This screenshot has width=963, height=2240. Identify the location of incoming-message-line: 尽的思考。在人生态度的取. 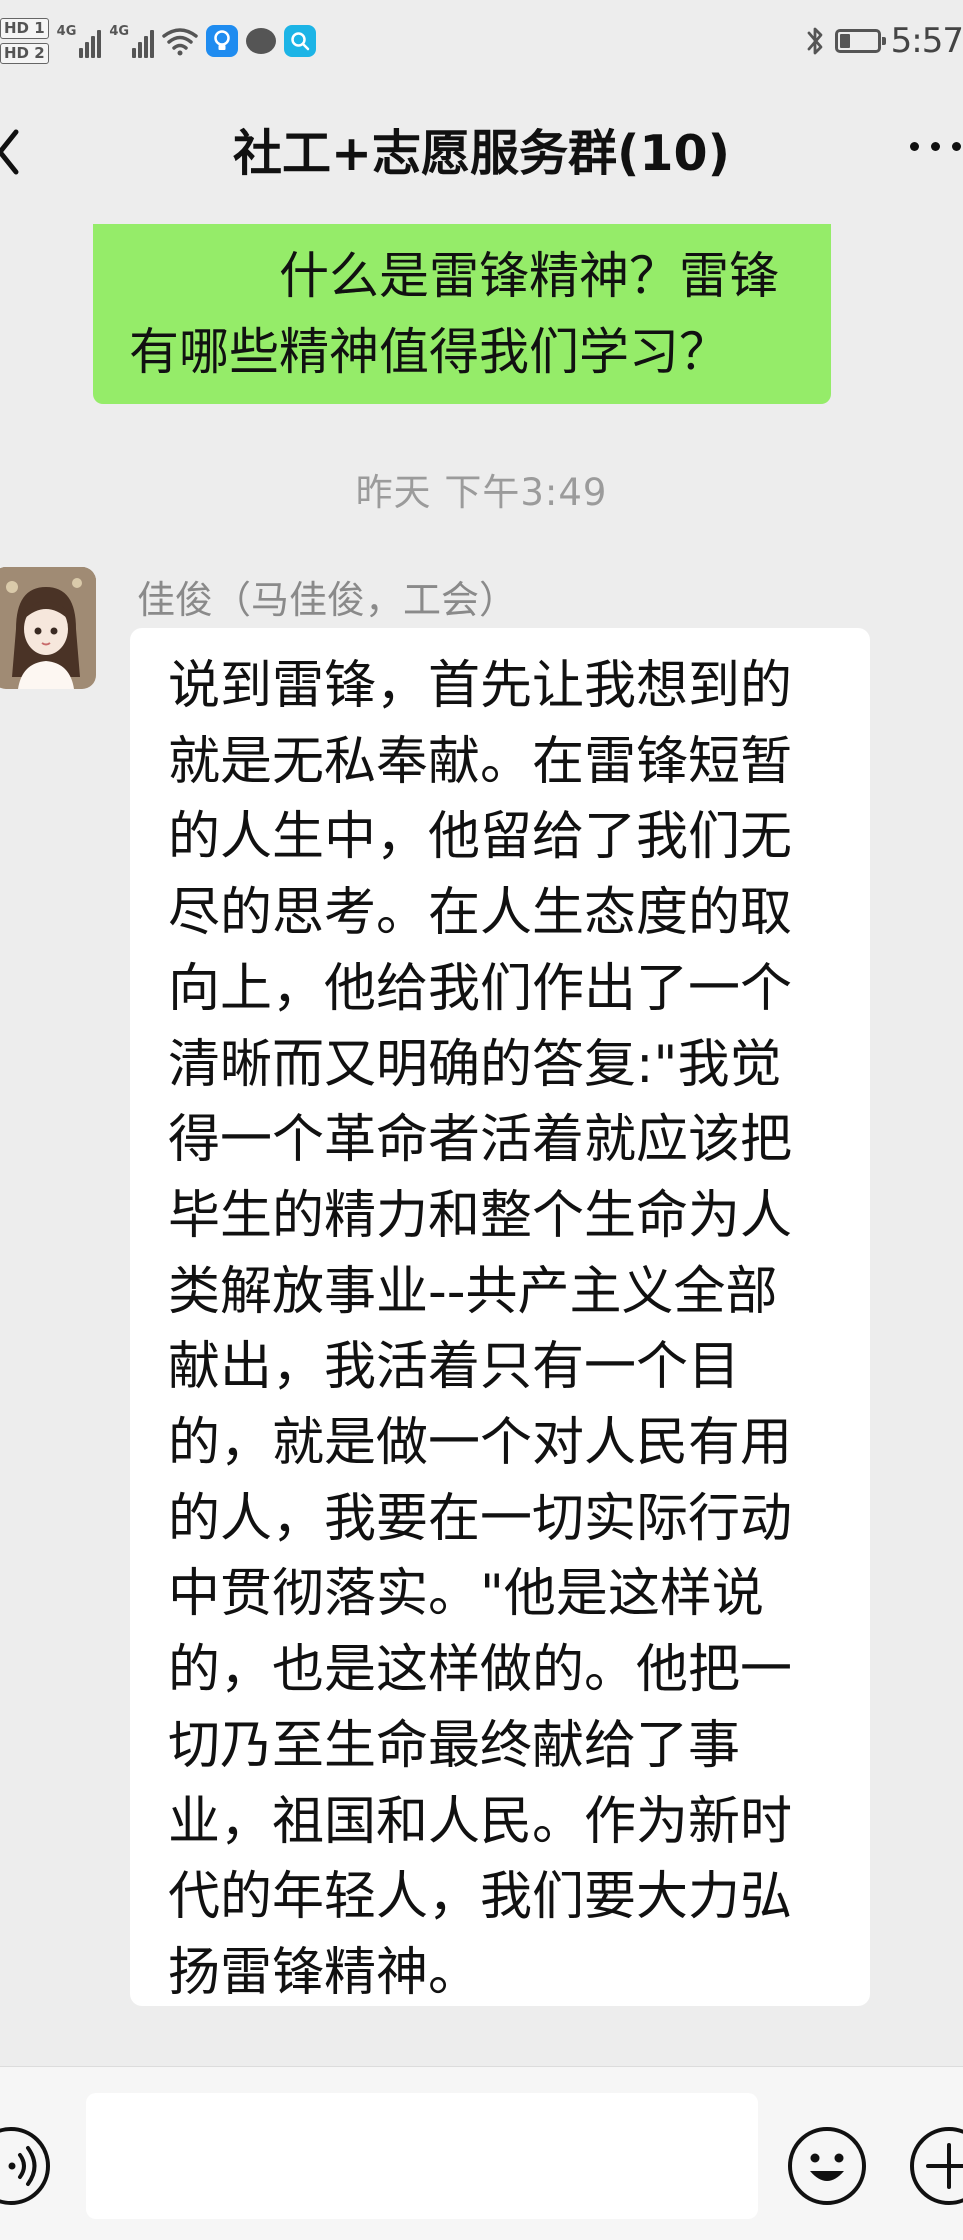
(480, 913).